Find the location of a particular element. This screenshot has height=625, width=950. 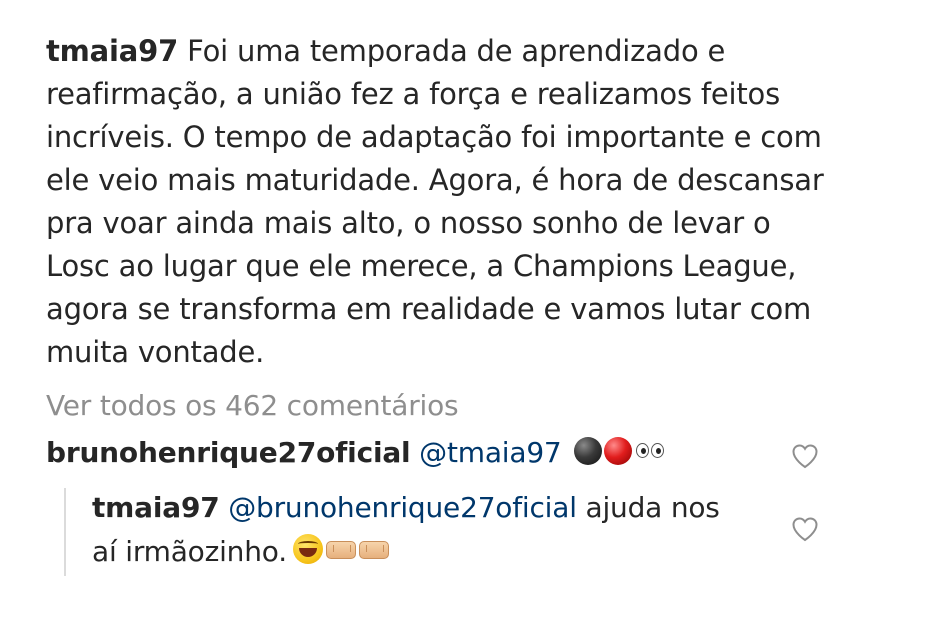

comment-author-username: brunohenrique27oficial is located at coordinates (228, 452).